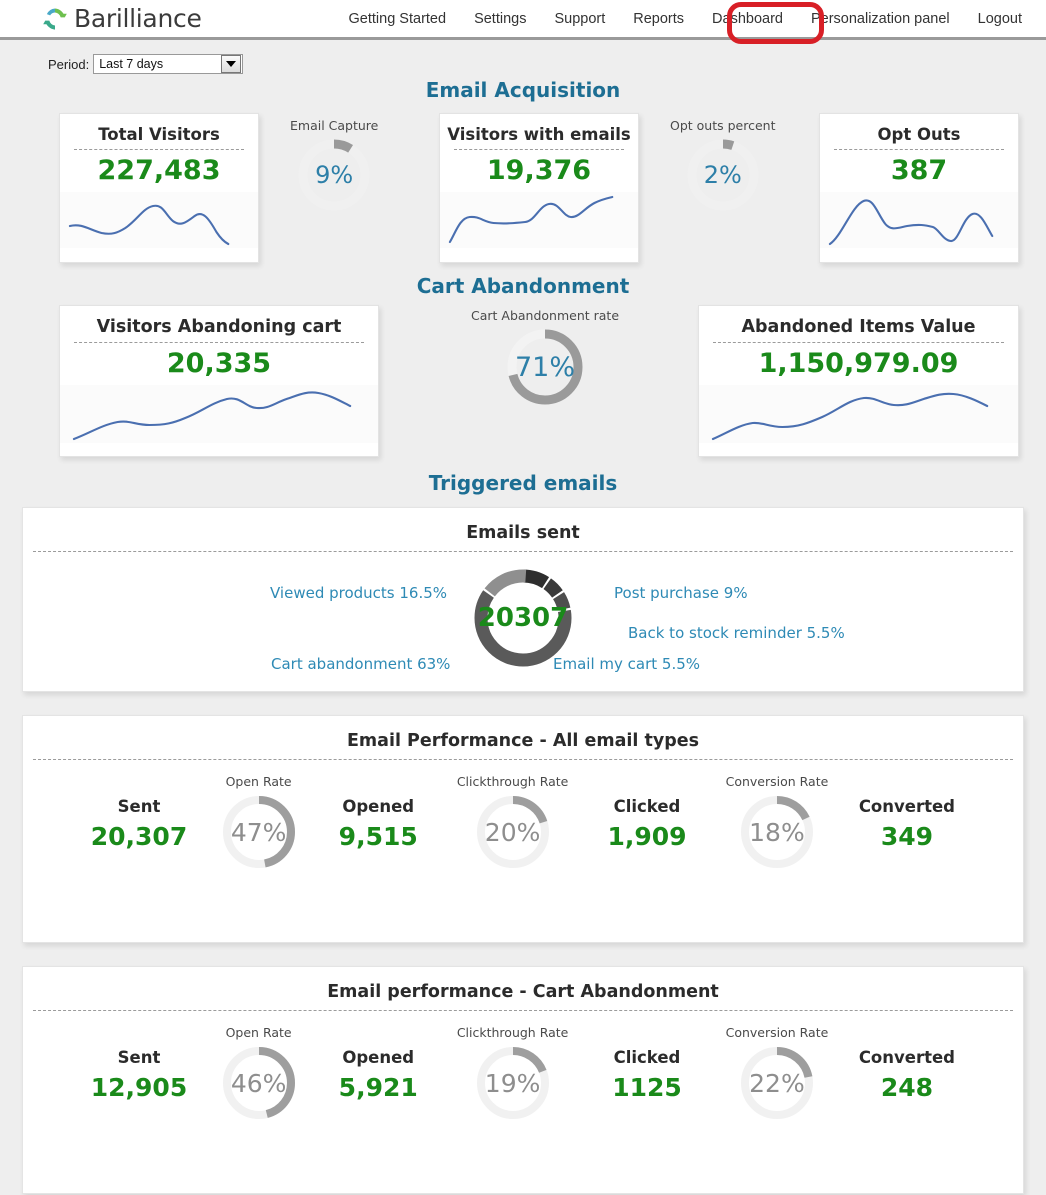 The image size is (1046, 1195). I want to click on period-label: Period:, so click(69, 64).